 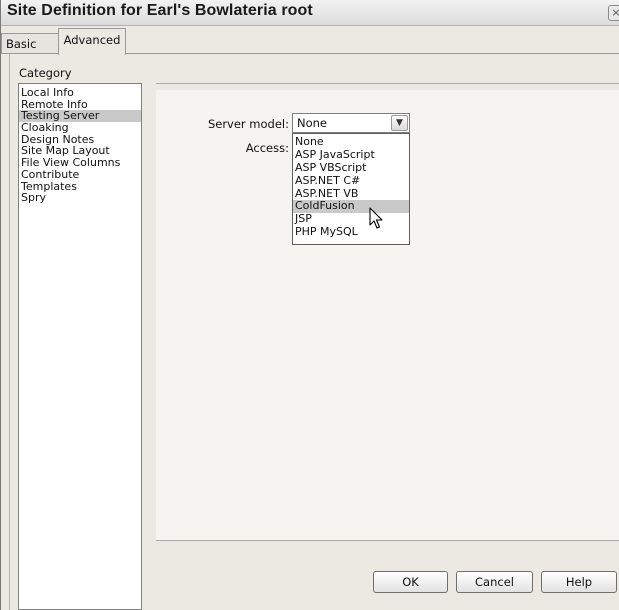 I want to click on dropdown-option-none: None, so click(x=351, y=142).